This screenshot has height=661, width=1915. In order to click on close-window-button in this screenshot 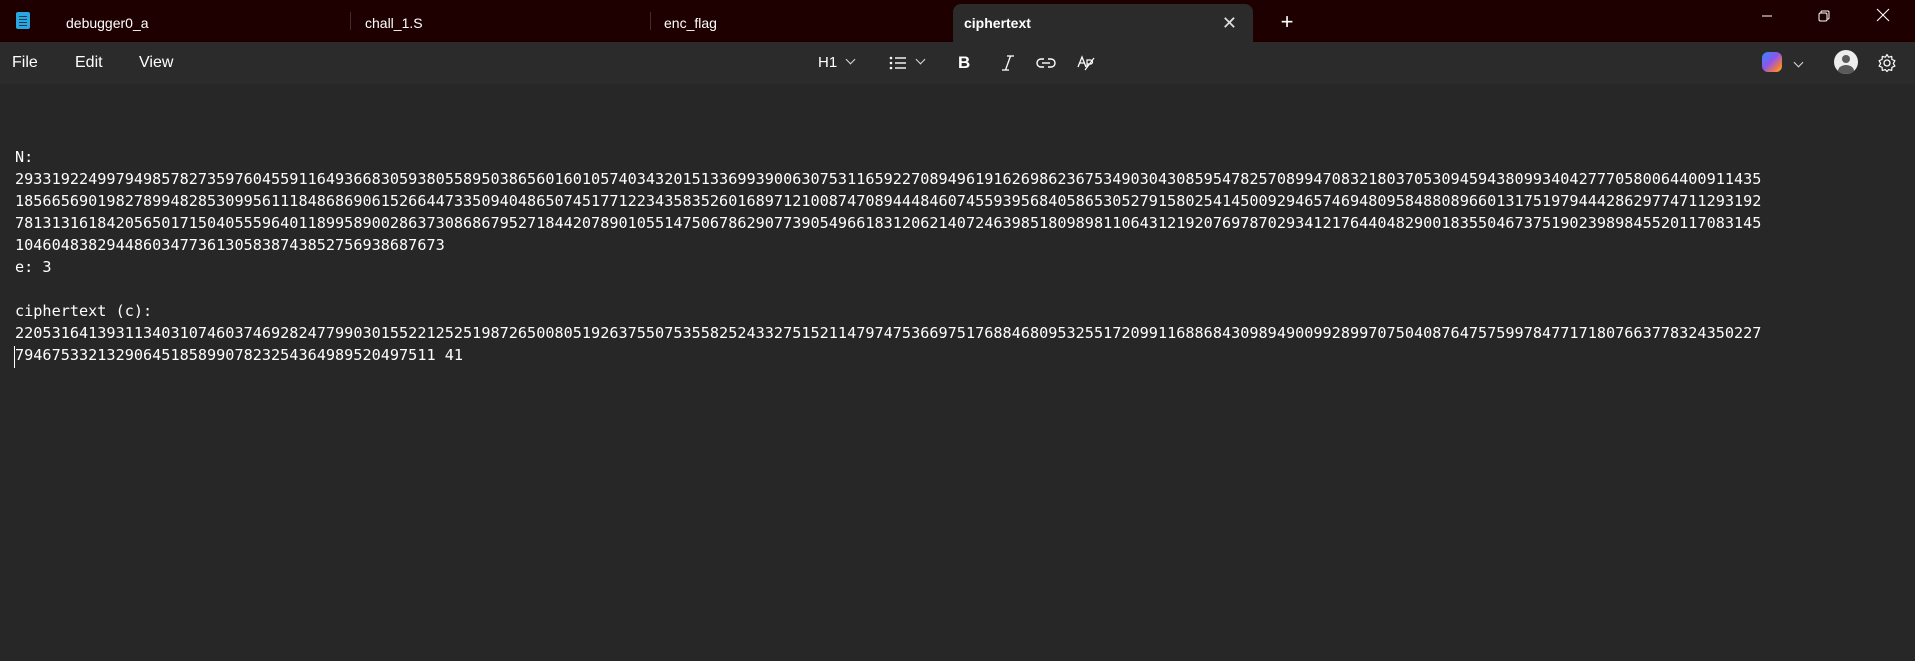, I will do `click(1883, 18)`.